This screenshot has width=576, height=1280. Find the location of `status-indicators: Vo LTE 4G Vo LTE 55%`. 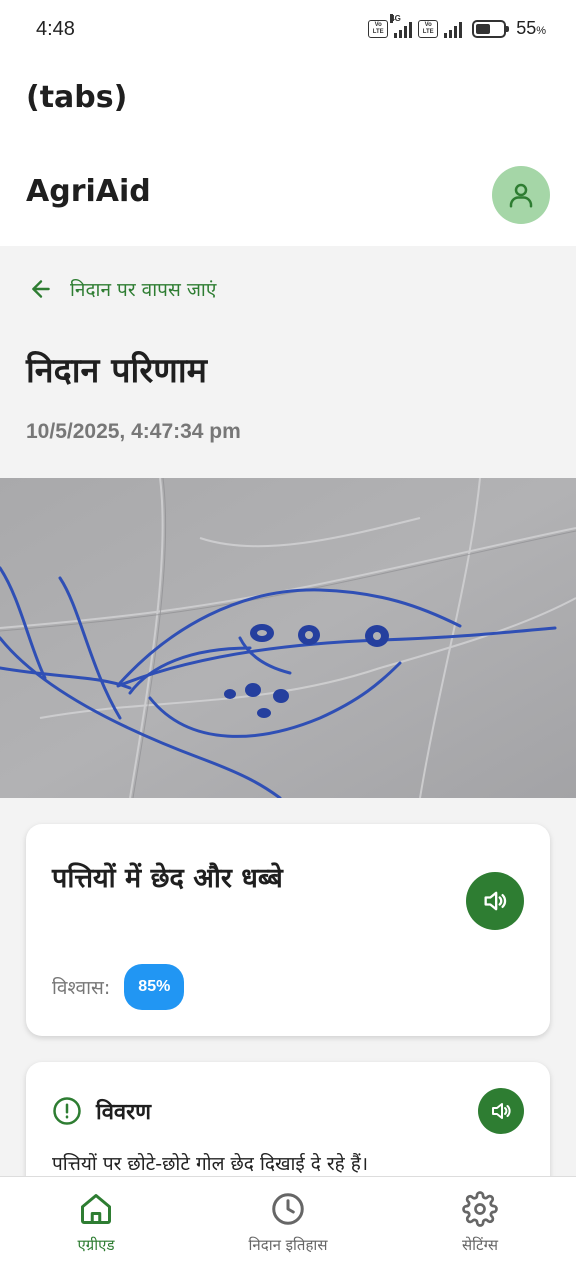

status-indicators: Vo LTE 4G Vo LTE 55% is located at coordinates (457, 26).